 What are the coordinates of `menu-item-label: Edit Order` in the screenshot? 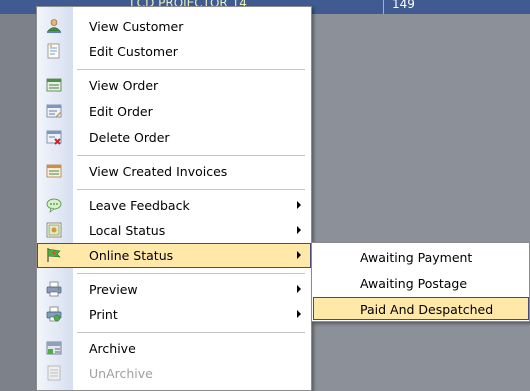 It's located at (121, 111).